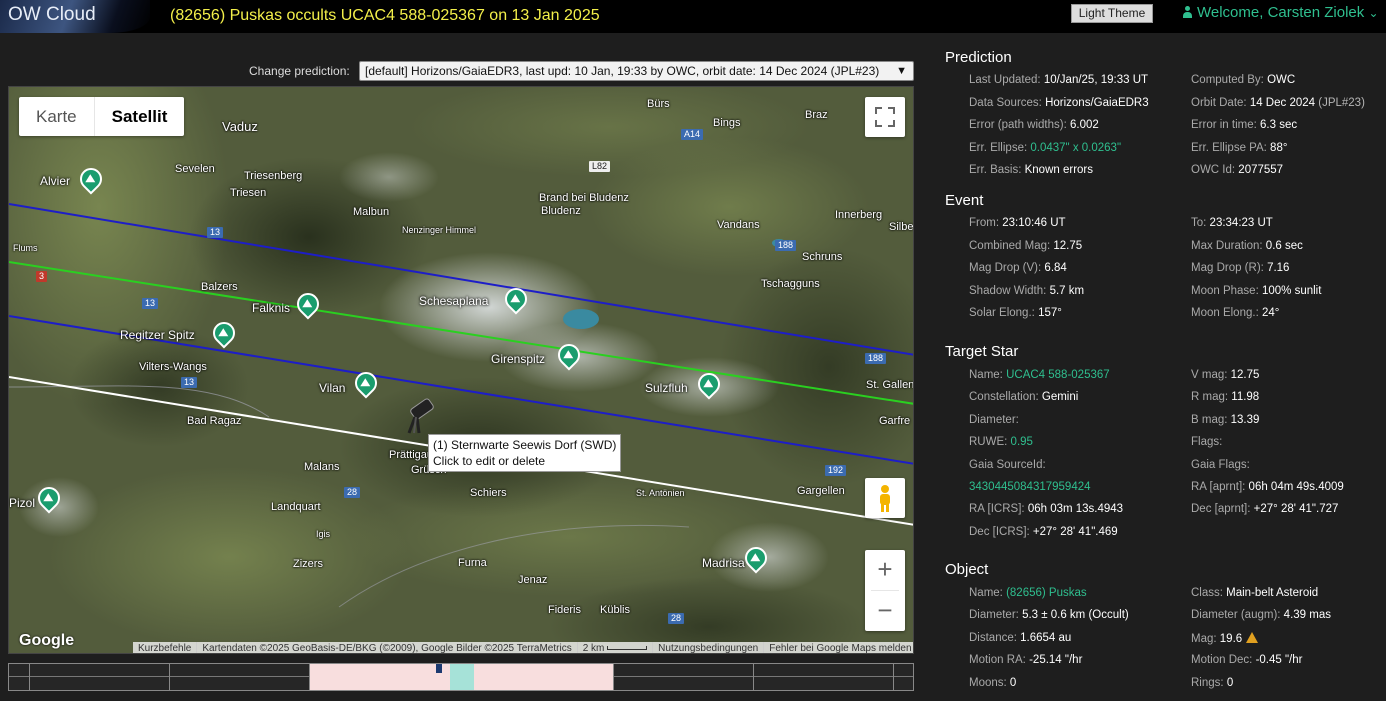 The image size is (1386, 701). I want to click on ruwe-row: RUWE: 0.95, so click(1001, 442).